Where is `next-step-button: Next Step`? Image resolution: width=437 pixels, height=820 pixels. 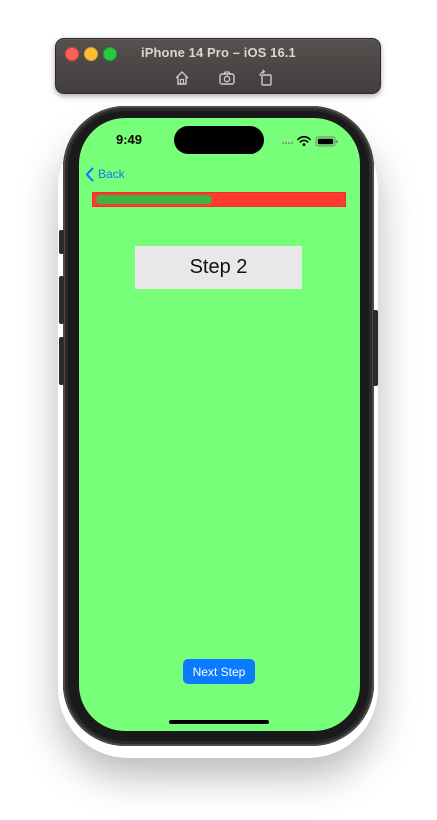 next-step-button: Next Step is located at coordinates (219, 671).